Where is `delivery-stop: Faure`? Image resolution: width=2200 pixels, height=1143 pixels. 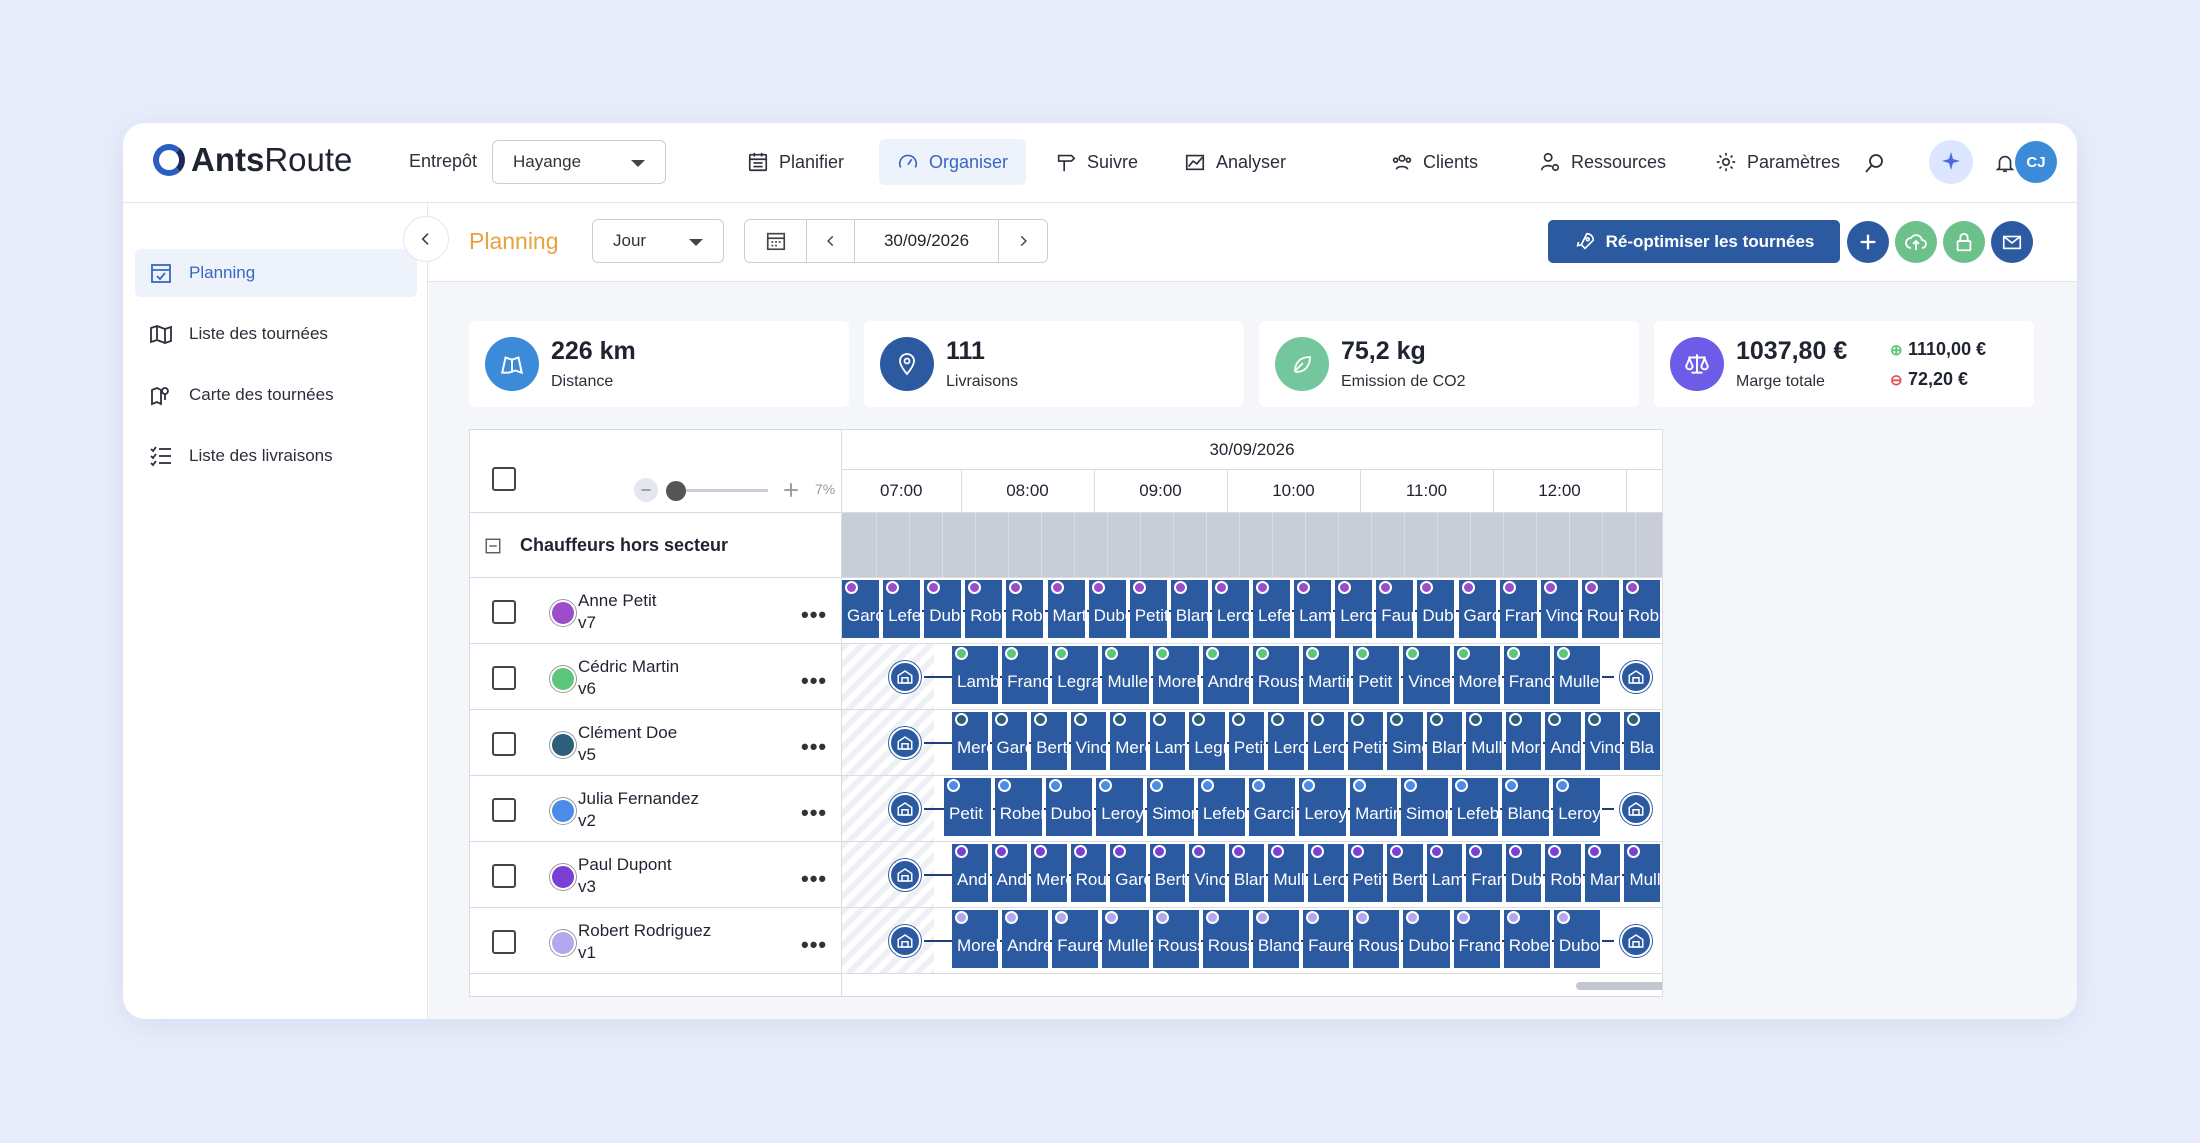 delivery-stop: Faure is located at coordinates (1076, 939).